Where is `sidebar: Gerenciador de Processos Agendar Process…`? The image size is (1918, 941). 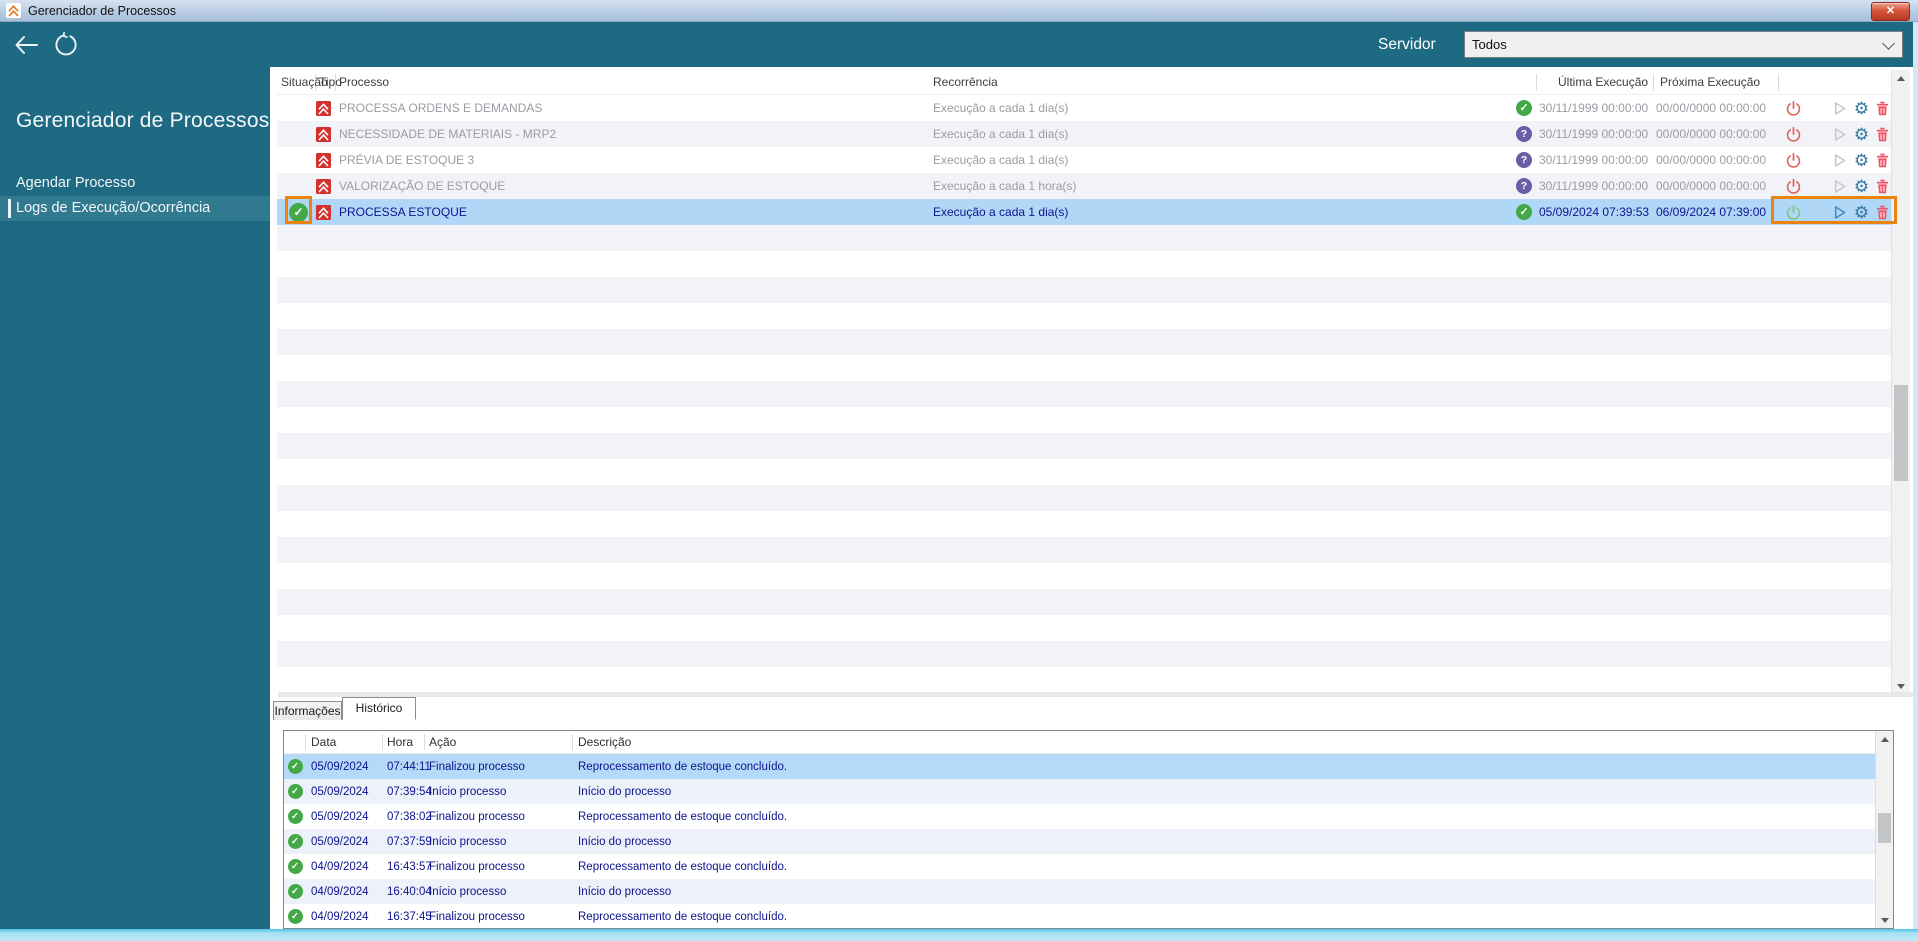
sidebar: Gerenciador de Processos Agendar Process… is located at coordinates (135, 498).